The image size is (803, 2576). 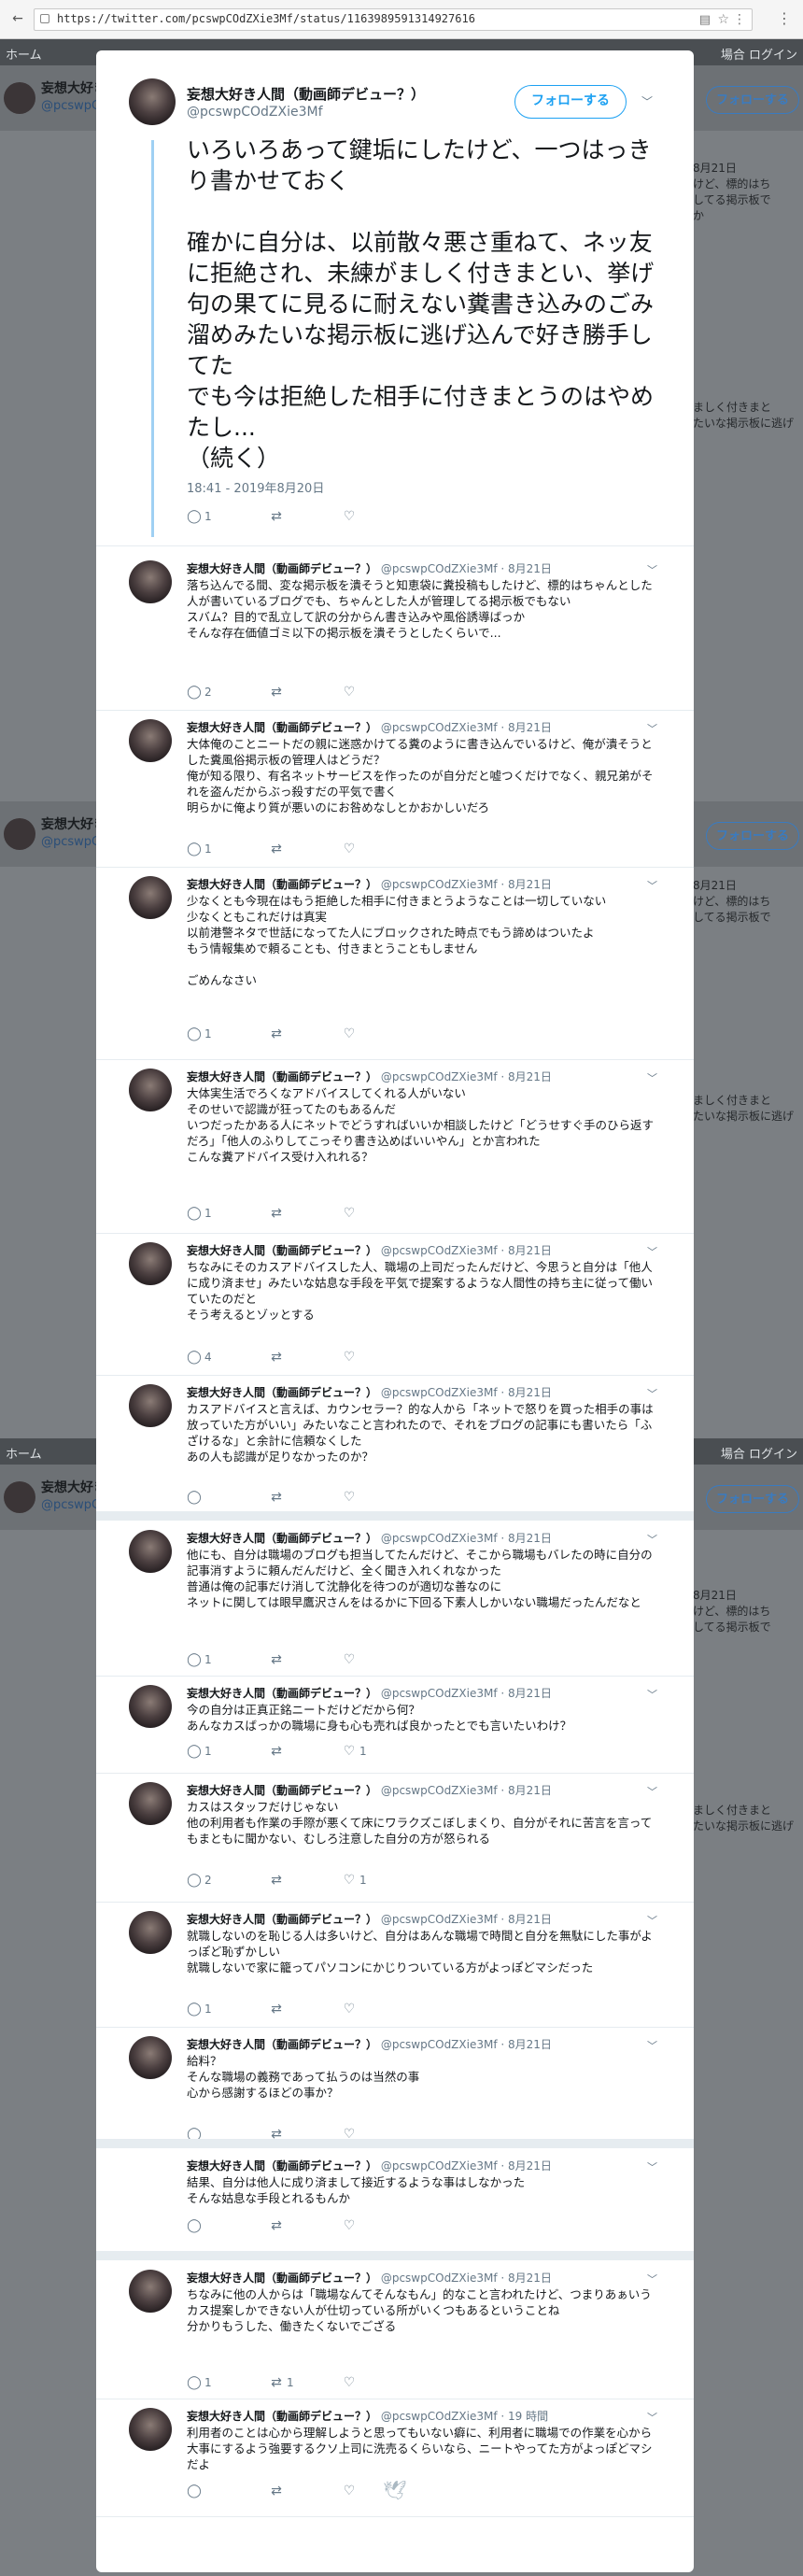 I want to click on browser-menu-icon: ⋮, so click(x=784, y=18).